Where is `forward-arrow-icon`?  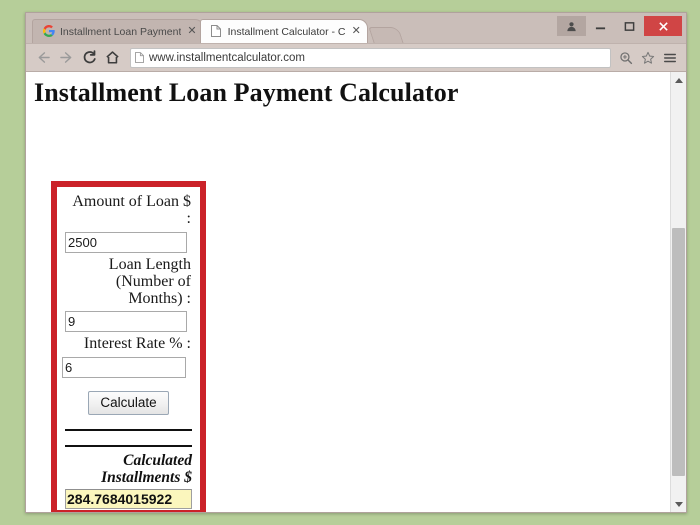 forward-arrow-icon is located at coordinates (66, 58).